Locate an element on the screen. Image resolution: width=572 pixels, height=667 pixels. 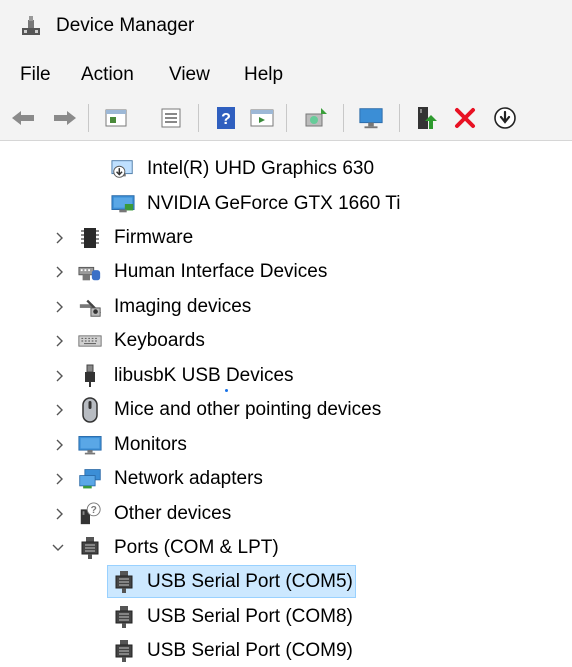
run-icon is located at coordinates (262, 118).